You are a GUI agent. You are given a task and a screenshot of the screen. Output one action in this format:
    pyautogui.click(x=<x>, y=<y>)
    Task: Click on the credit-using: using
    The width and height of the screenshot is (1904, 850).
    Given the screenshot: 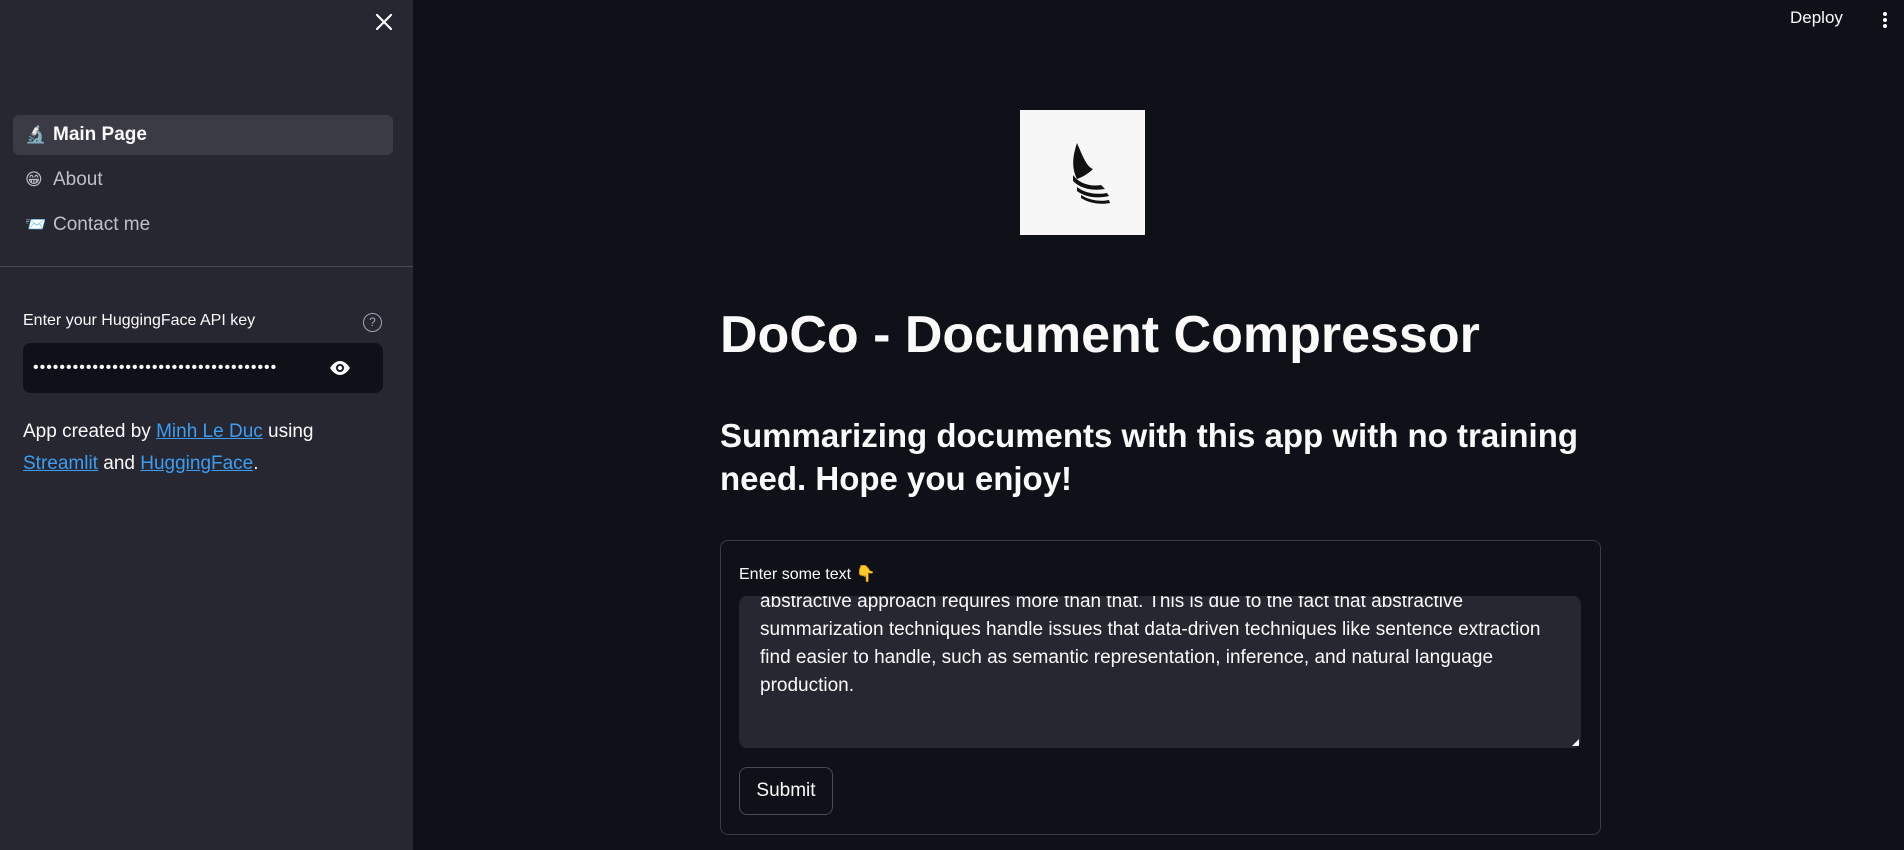 What is the action you would take?
    pyautogui.click(x=291, y=431)
    